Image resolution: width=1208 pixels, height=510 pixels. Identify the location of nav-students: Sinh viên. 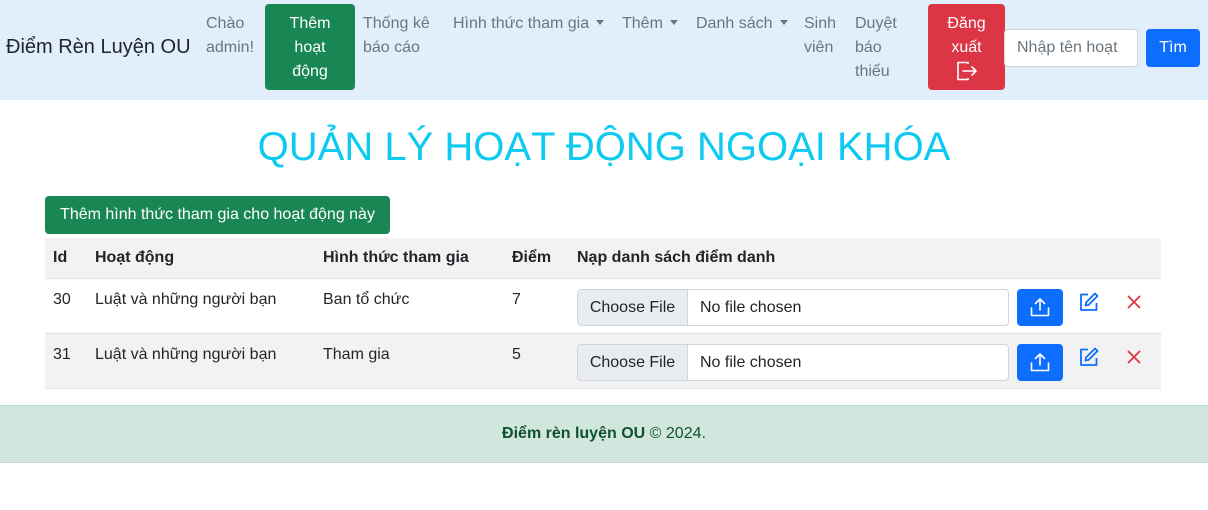
(820, 36).